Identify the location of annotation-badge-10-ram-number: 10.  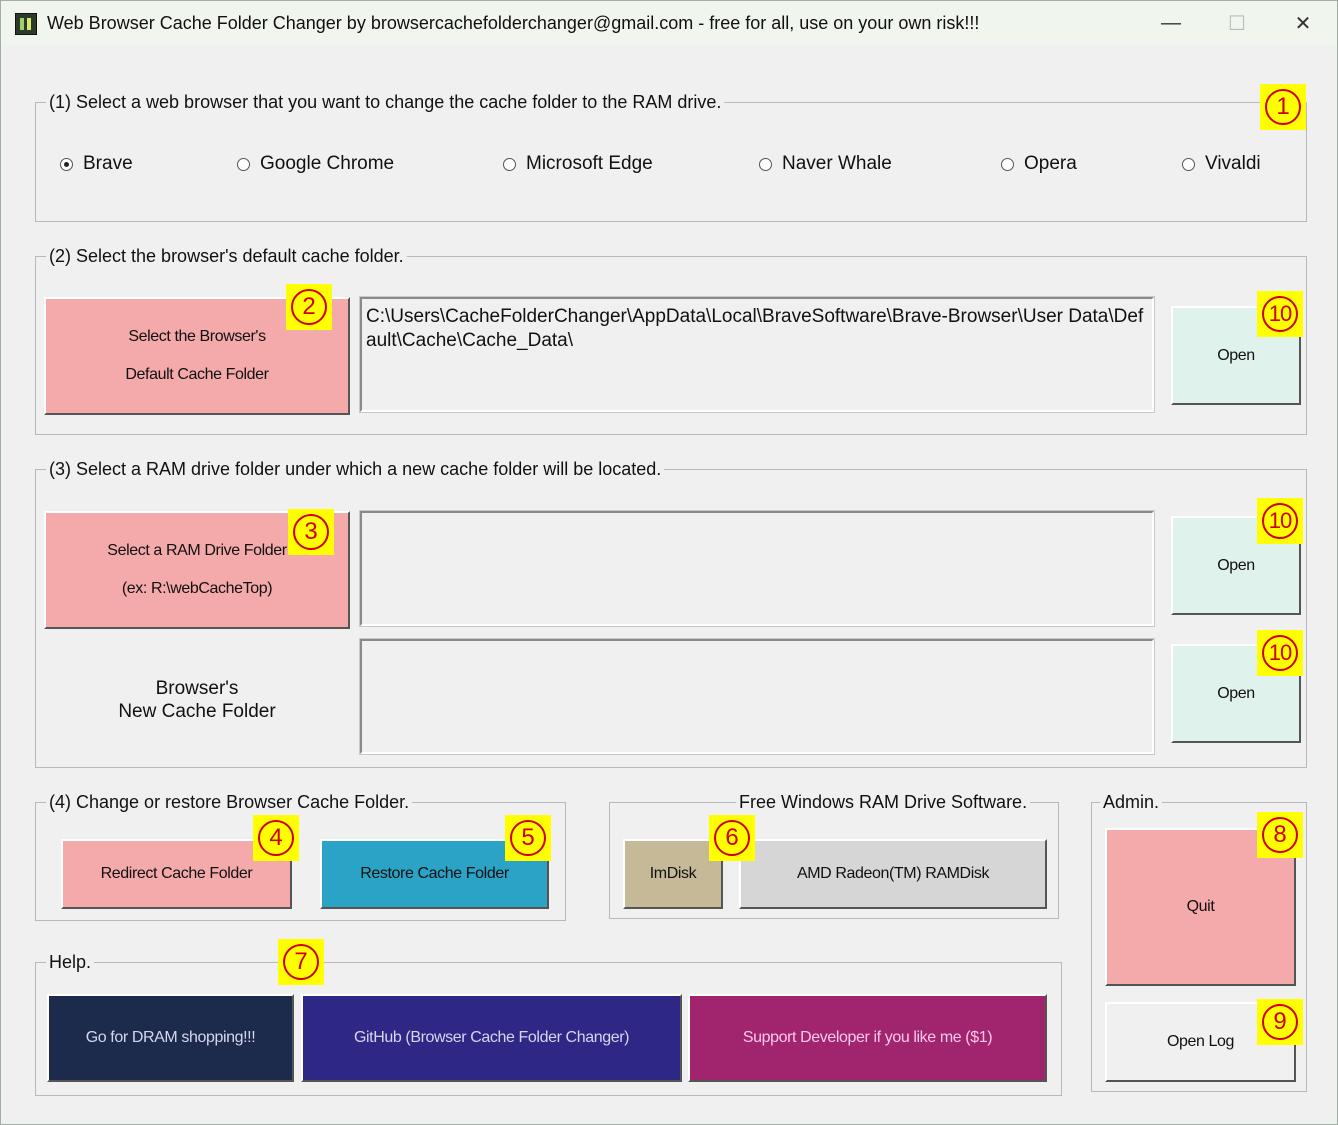
(1280, 521).